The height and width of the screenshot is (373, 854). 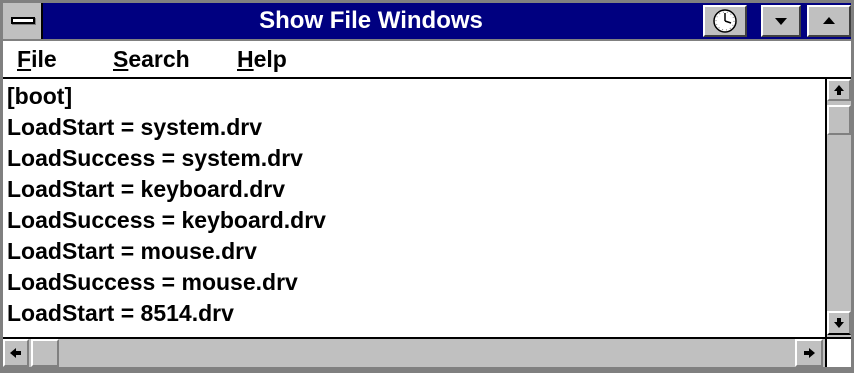 I want to click on vertical-scrollbar, so click(x=838, y=208).